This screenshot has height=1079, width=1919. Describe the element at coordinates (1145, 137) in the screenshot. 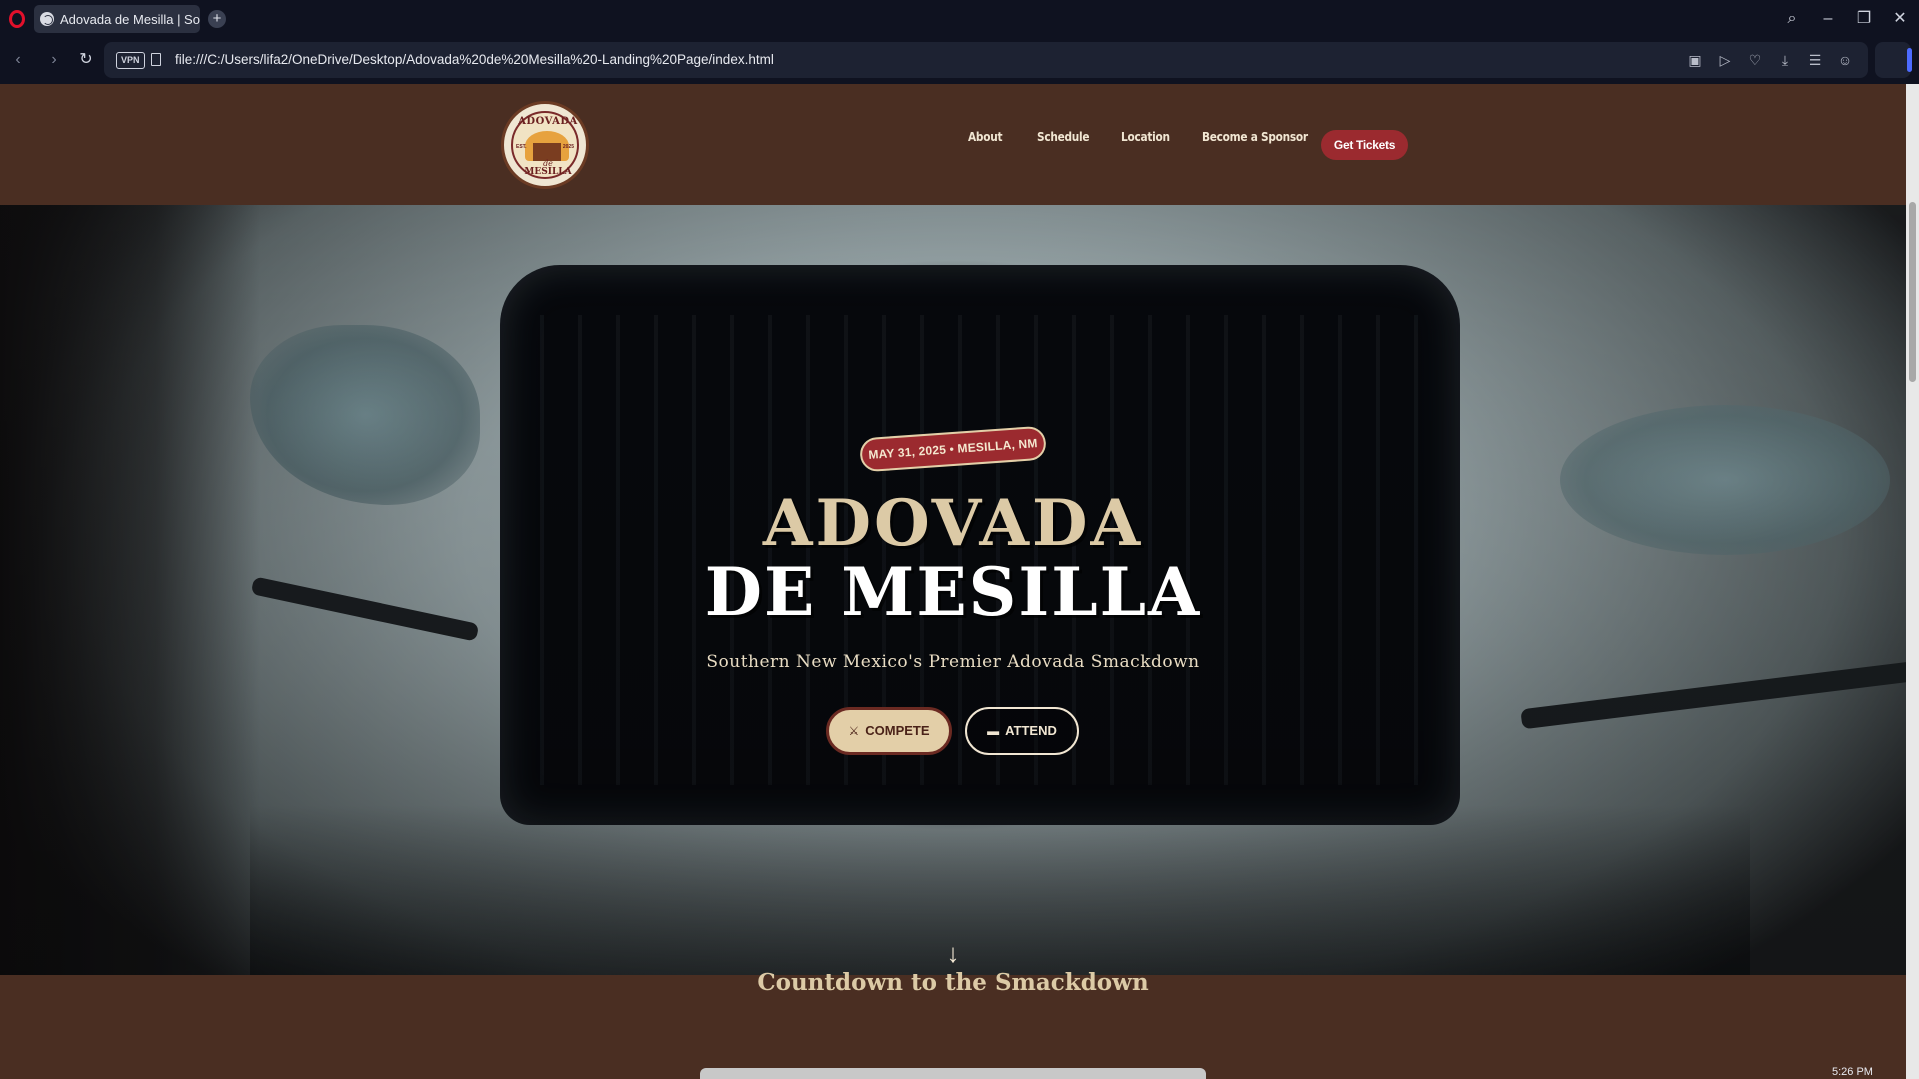

I see `nav-location: Location` at that location.